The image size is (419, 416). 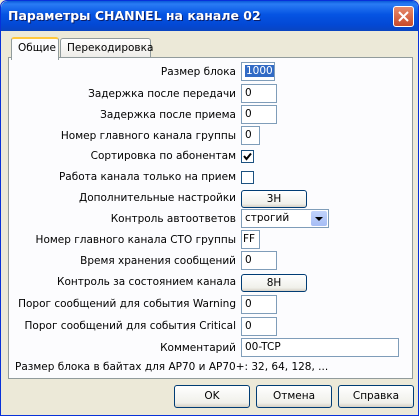 I want to click on tab-general-label: Общие, so click(x=37, y=48).